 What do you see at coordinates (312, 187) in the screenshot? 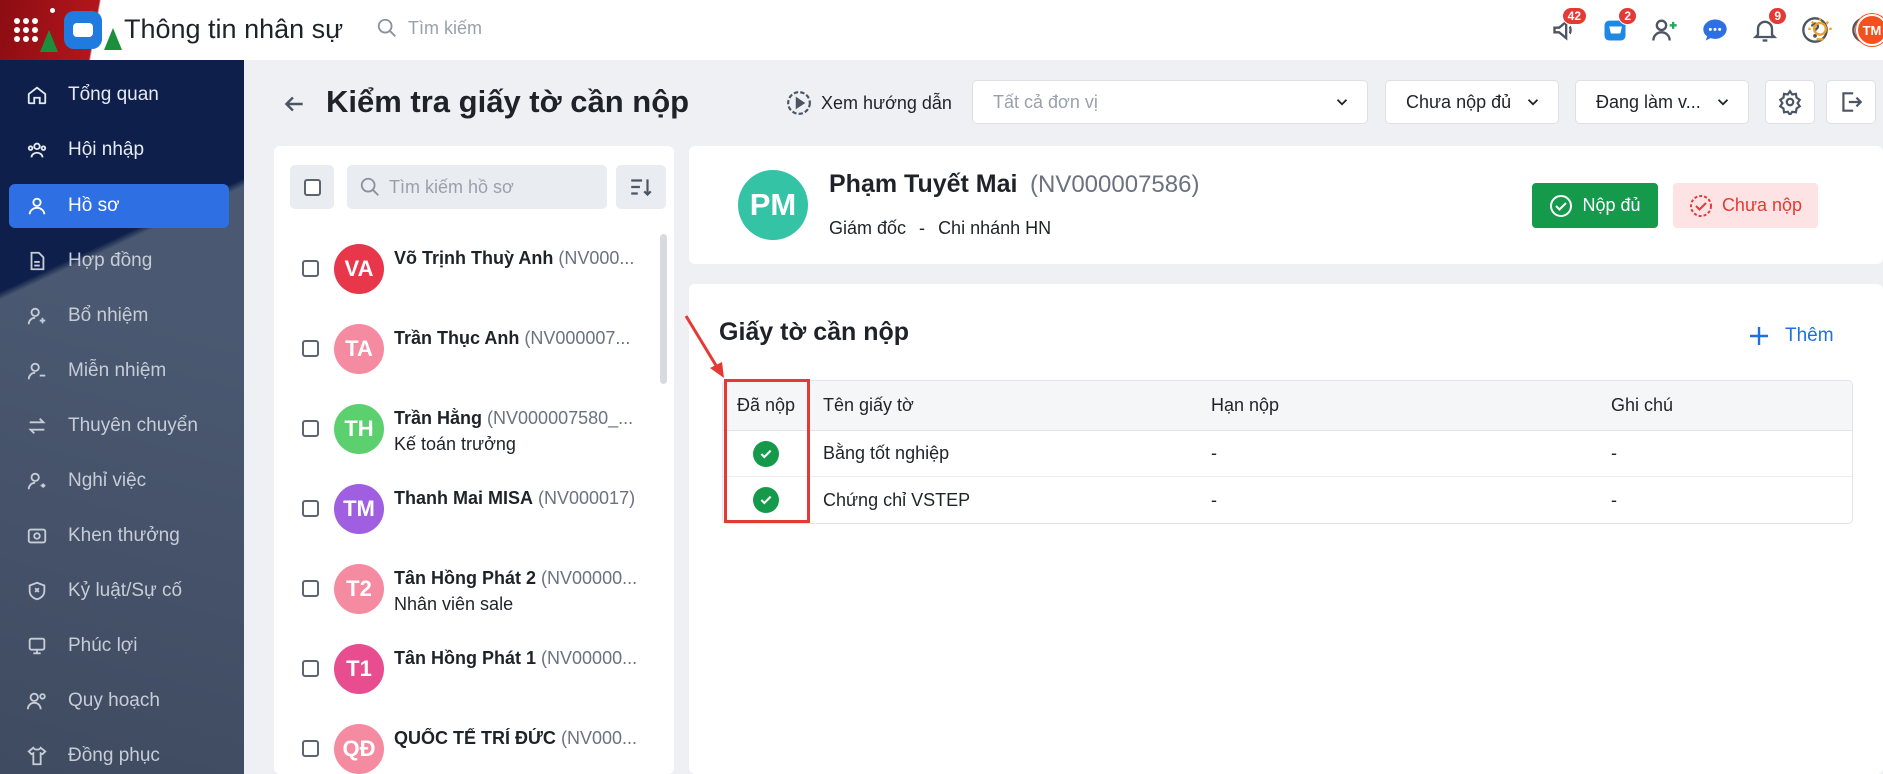
I see `select-all-checkbox` at bounding box center [312, 187].